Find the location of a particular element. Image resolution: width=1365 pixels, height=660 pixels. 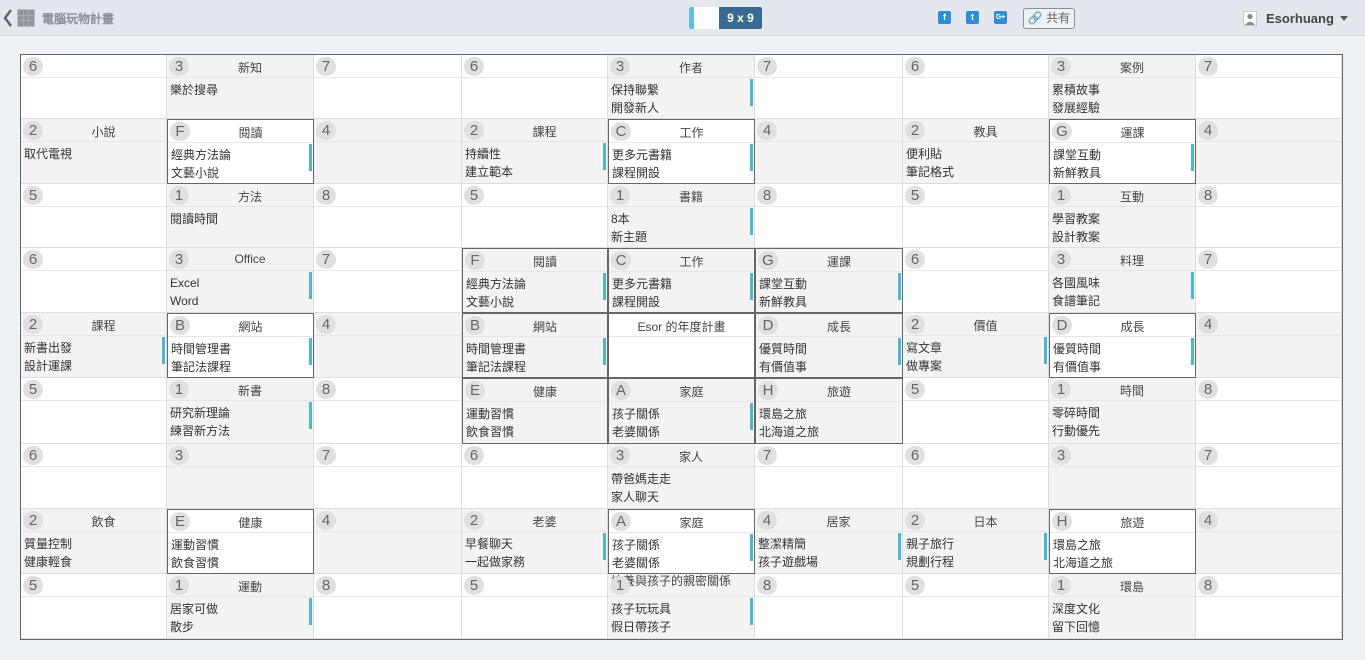

share-button: 🔗 共有 is located at coordinates (1049, 18).